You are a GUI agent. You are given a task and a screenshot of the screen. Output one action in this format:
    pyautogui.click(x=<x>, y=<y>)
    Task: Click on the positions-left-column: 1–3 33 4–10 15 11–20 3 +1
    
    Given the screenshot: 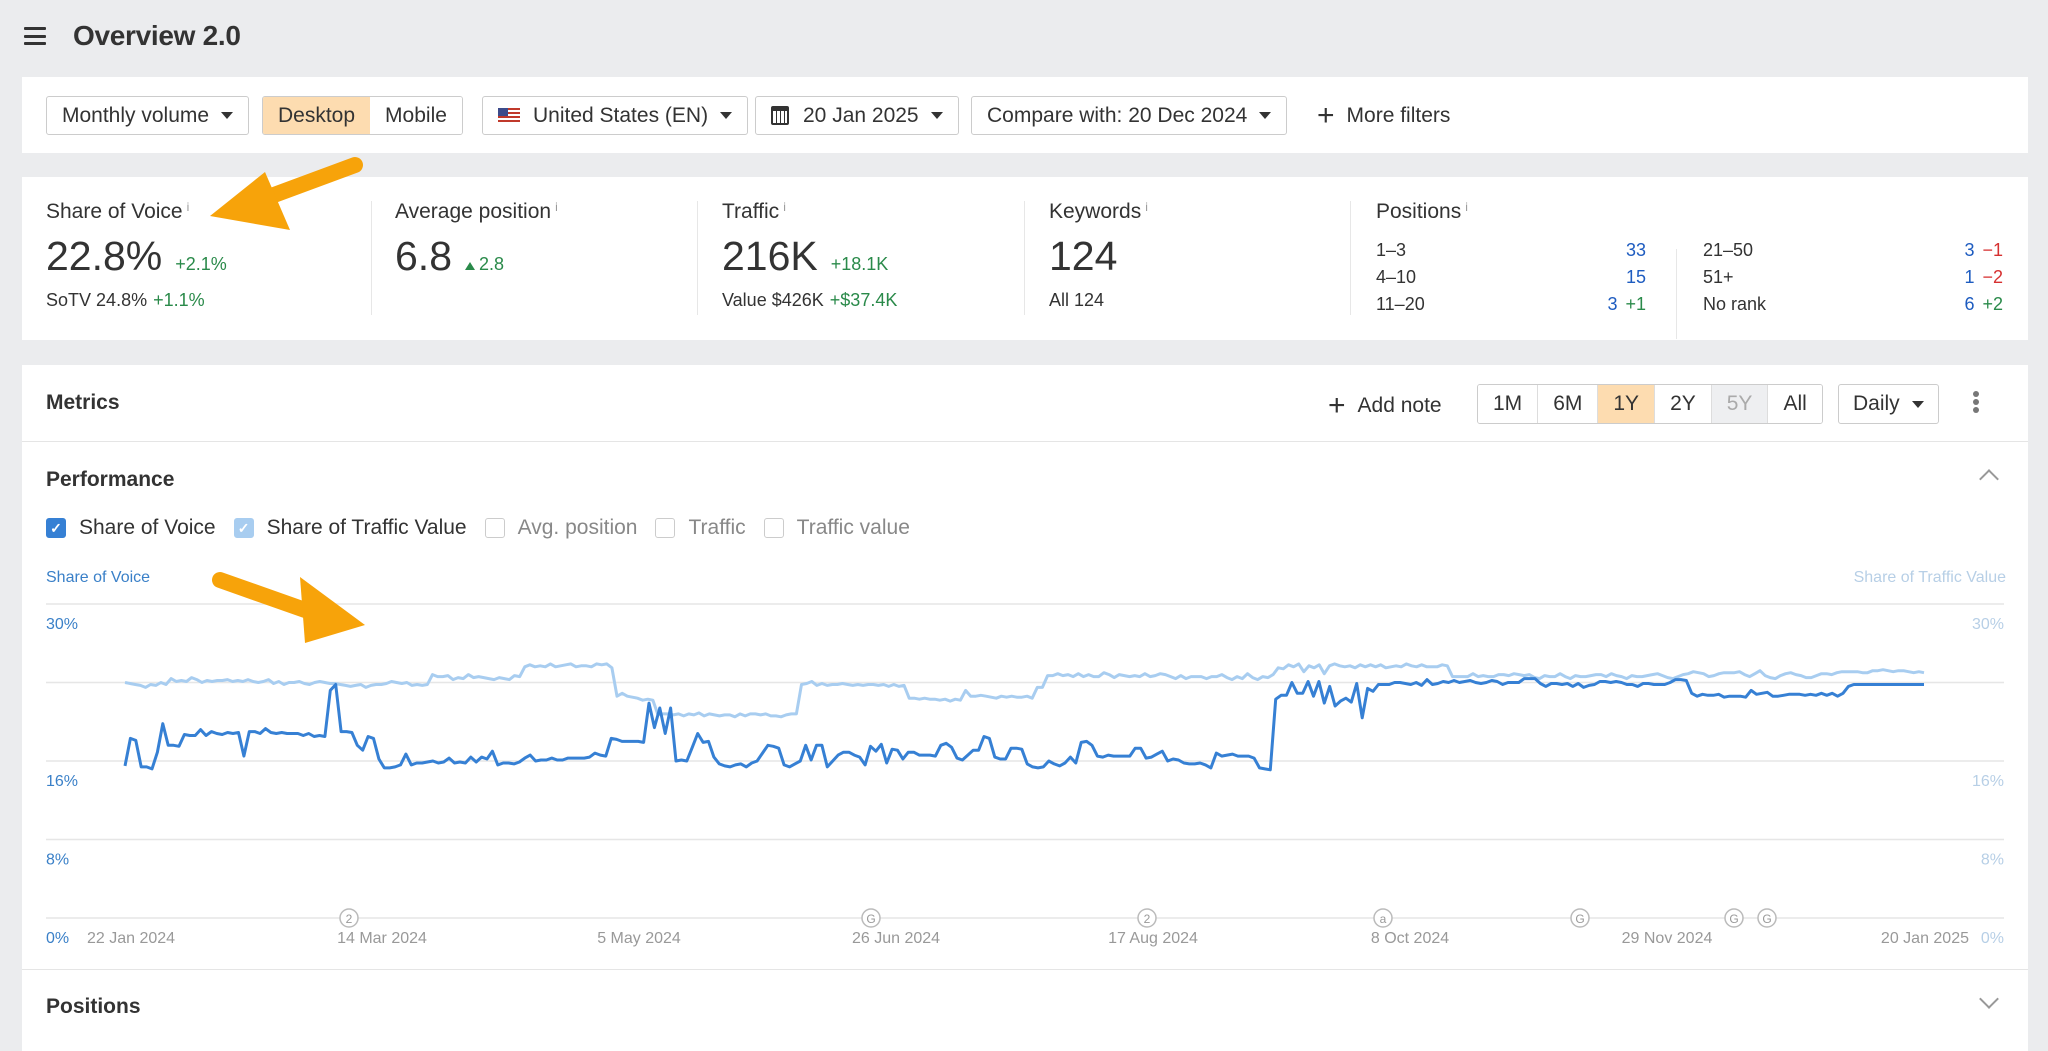 What is the action you would take?
    pyautogui.click(x=1511, y=277)
    